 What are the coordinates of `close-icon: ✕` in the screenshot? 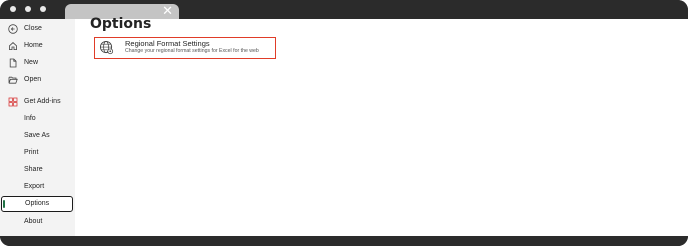 It's located at (167, 10).